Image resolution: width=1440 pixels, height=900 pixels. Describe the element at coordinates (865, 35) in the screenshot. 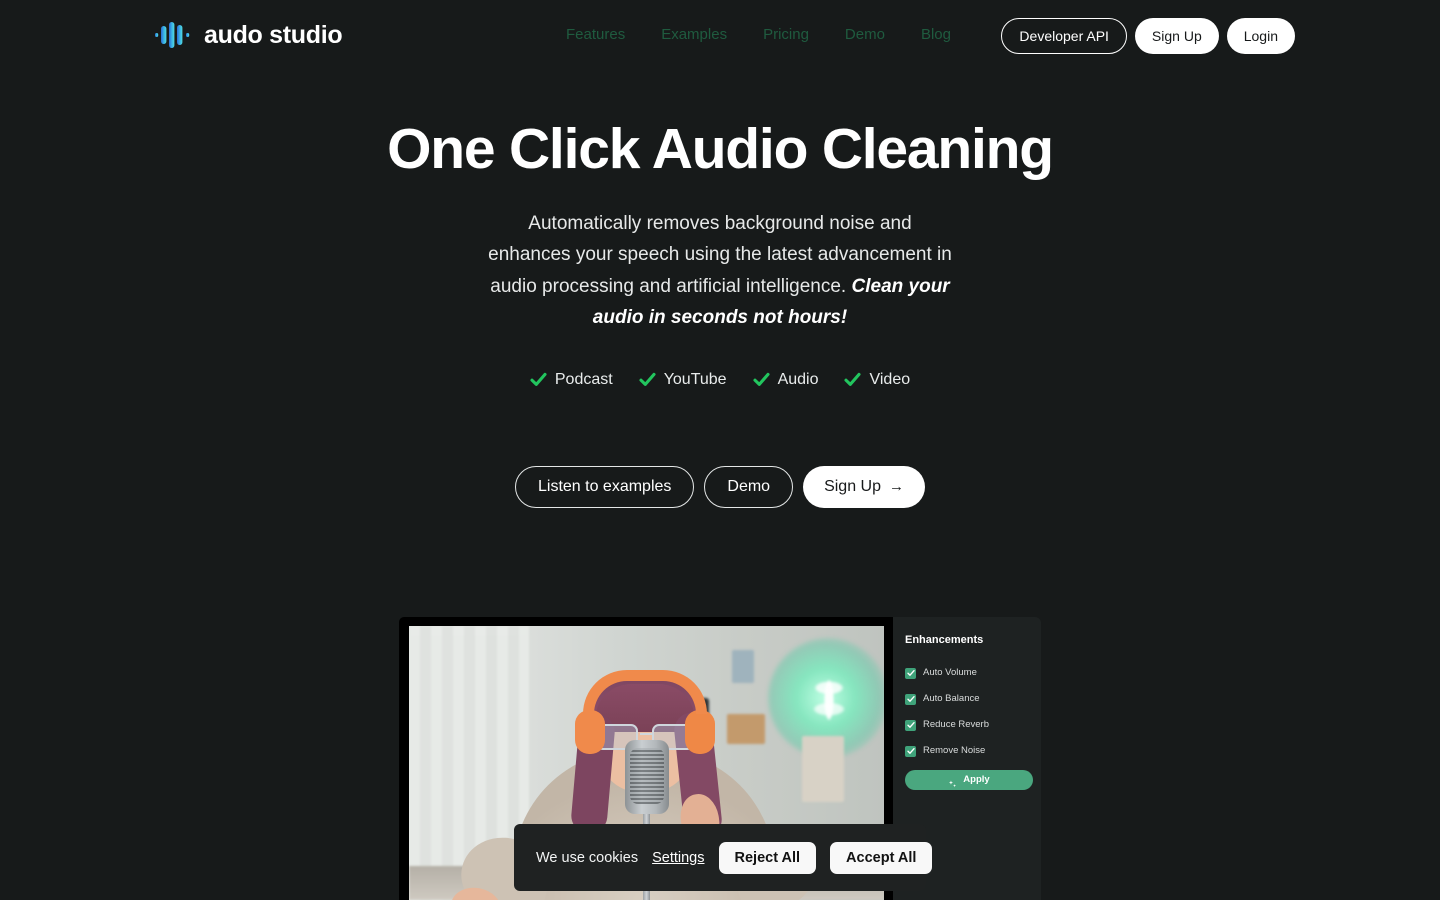

I see `nav-item-demo: Demo` at that location.